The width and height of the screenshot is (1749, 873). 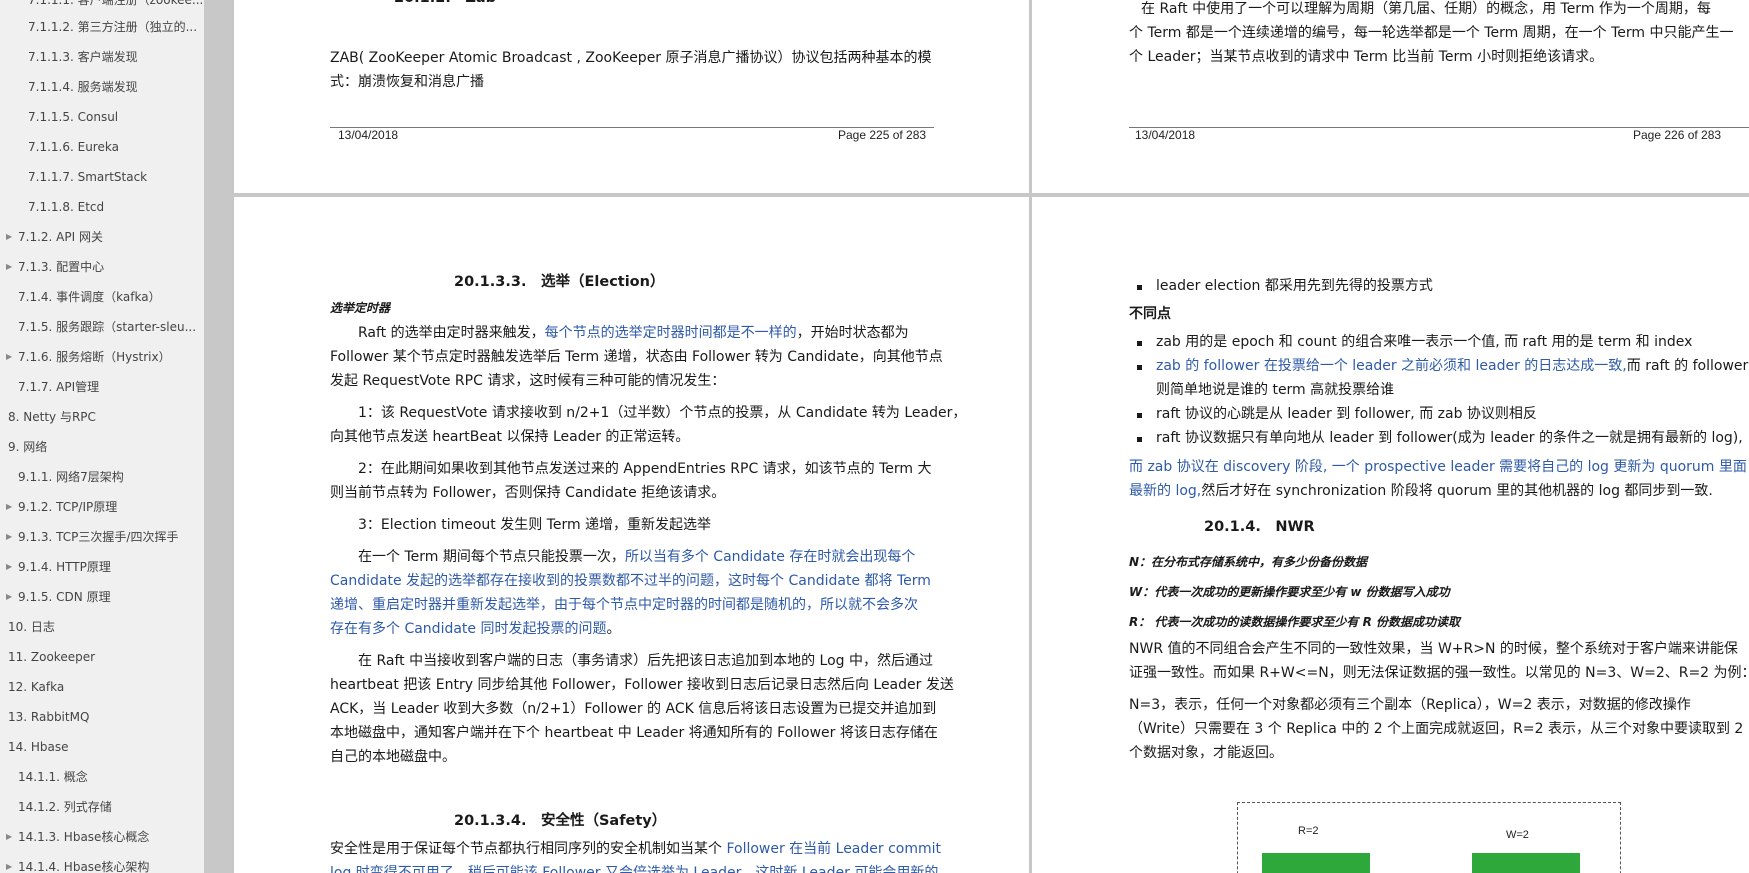 I want to click on toc-item: 11. Zookeeper, so click(x=51, y=657).